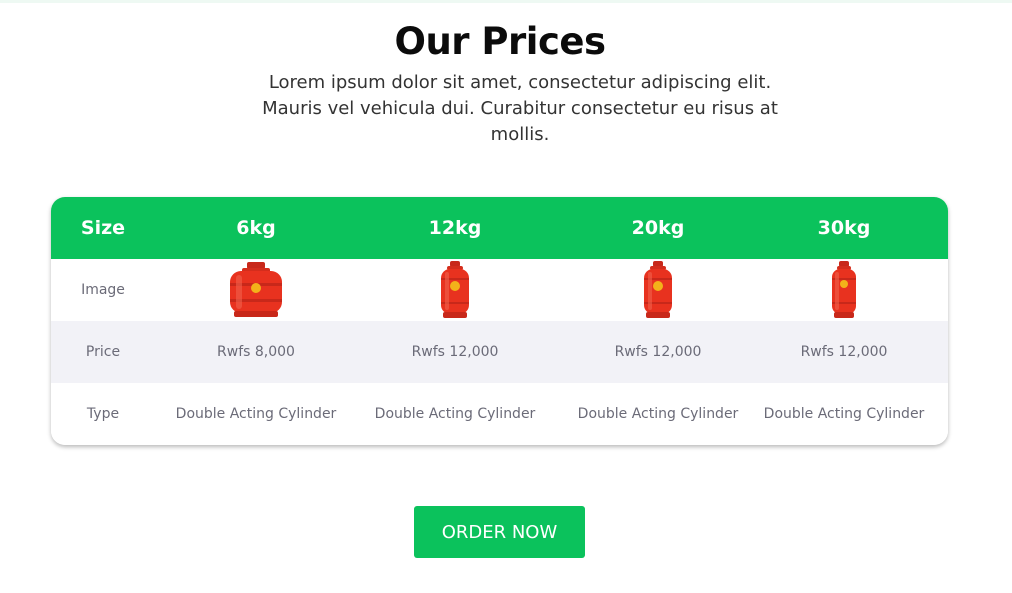  I want to click on price-20kg: Rwfs 12,000, so click(658, 352).